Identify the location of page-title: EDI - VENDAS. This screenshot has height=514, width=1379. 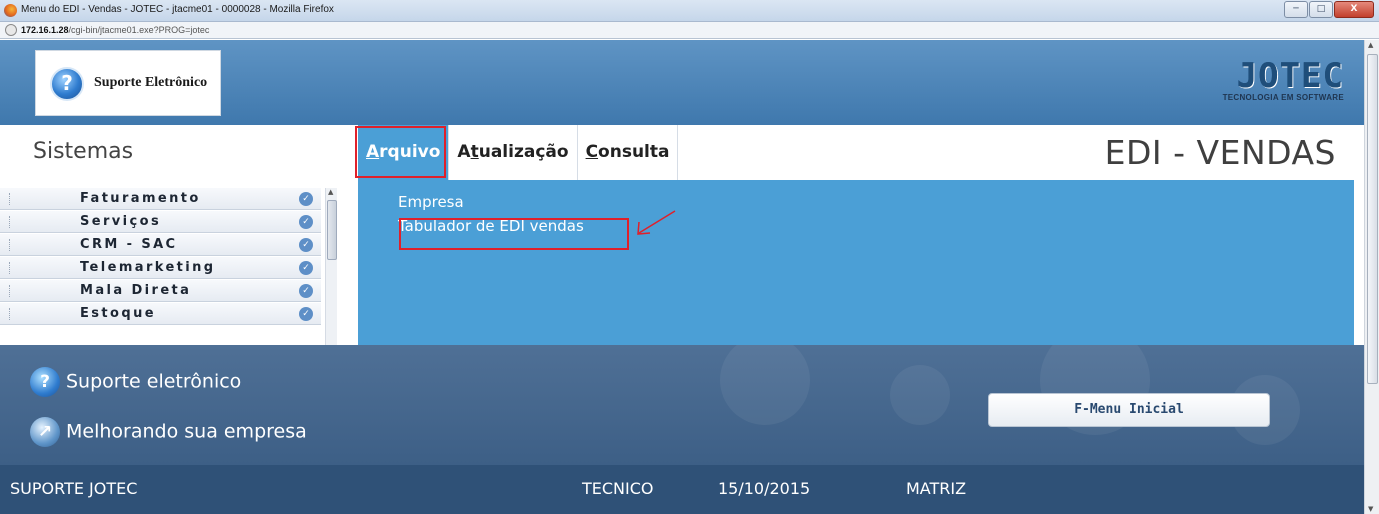
(1220, 152).